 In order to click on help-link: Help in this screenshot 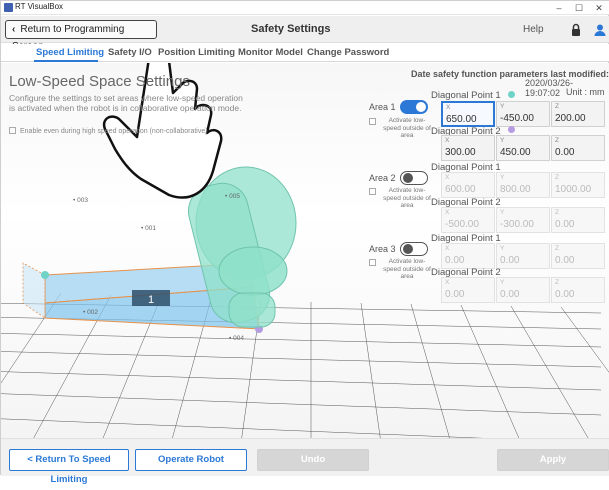, I will do `click(533, 29)`.